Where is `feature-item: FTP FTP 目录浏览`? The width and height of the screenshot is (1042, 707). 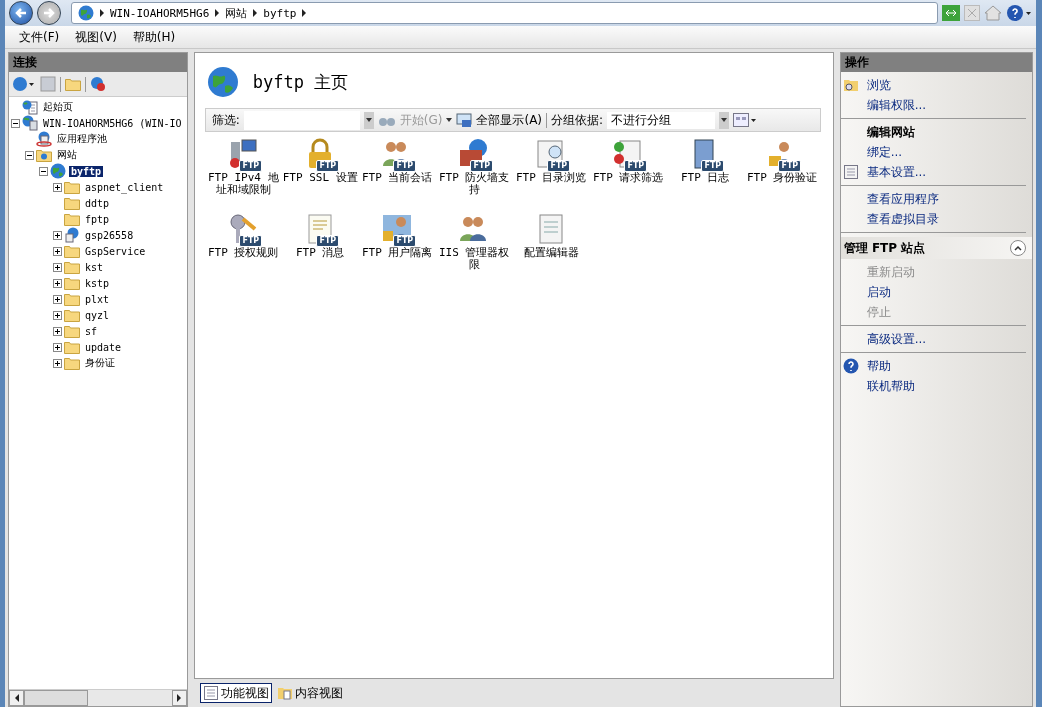 feature-item: FTP FTP 目录浏览 is located at coordinates (551, 173).